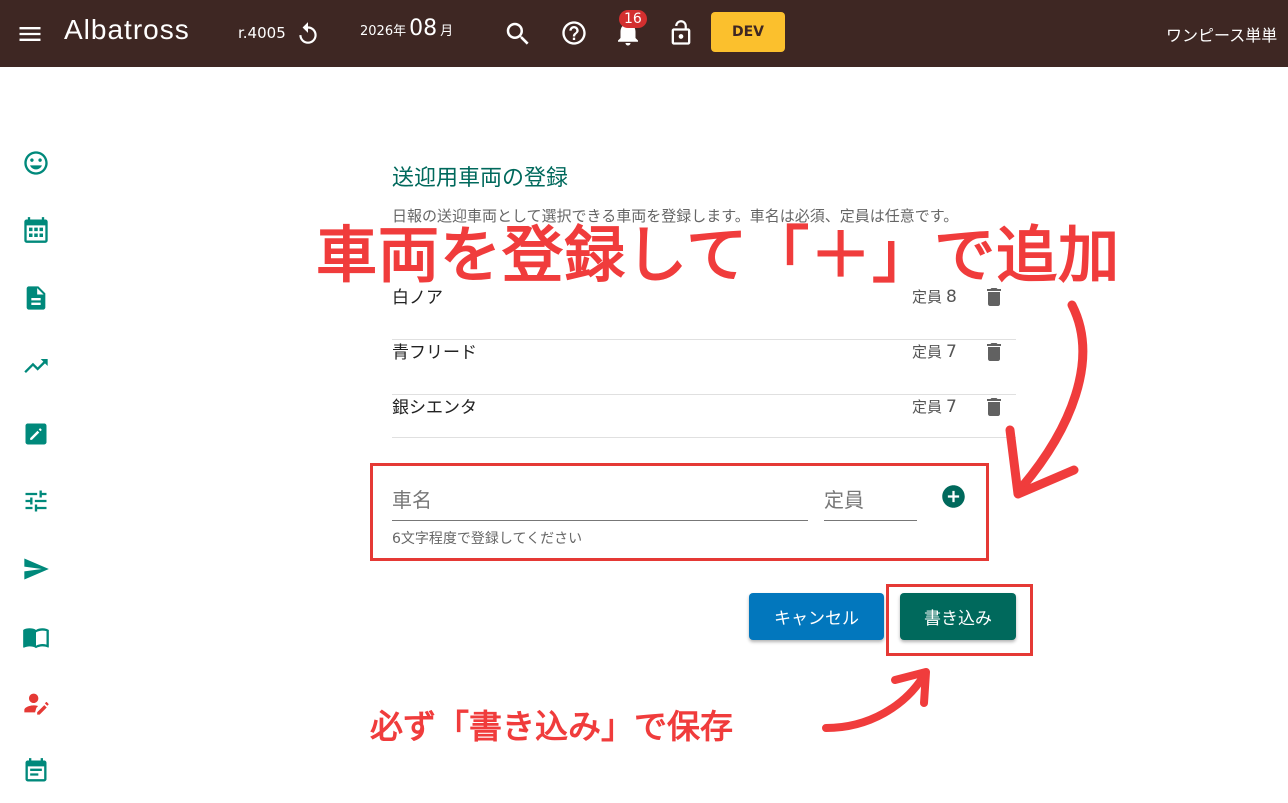  What do you see at coordinates (1221, 34) in the screenshot?
I see `user-name: ワンピース単単` at bounding box center [1221, 34].